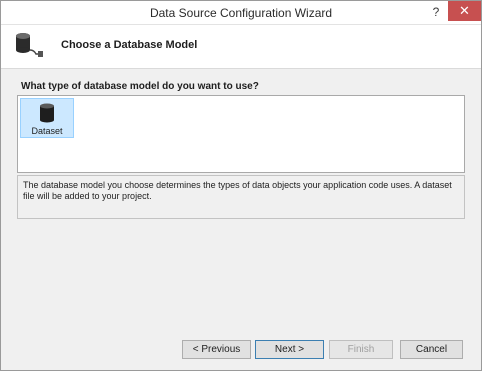 Image resolution: width=482 pixels, height=371 pixels. What do you see at coordinates (241, 47) in the screenshot?
I see `wizard-header: Choose a Database Model` at bounding box center [241, 47].